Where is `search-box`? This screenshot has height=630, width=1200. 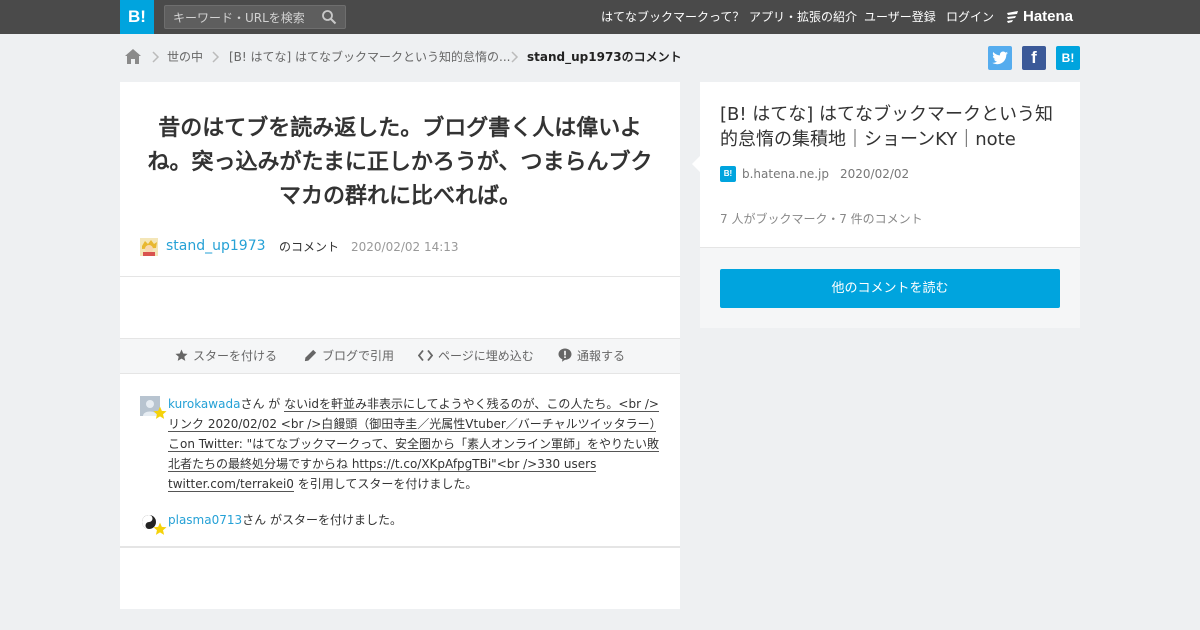 search-box is located at coordinates (255, 17).